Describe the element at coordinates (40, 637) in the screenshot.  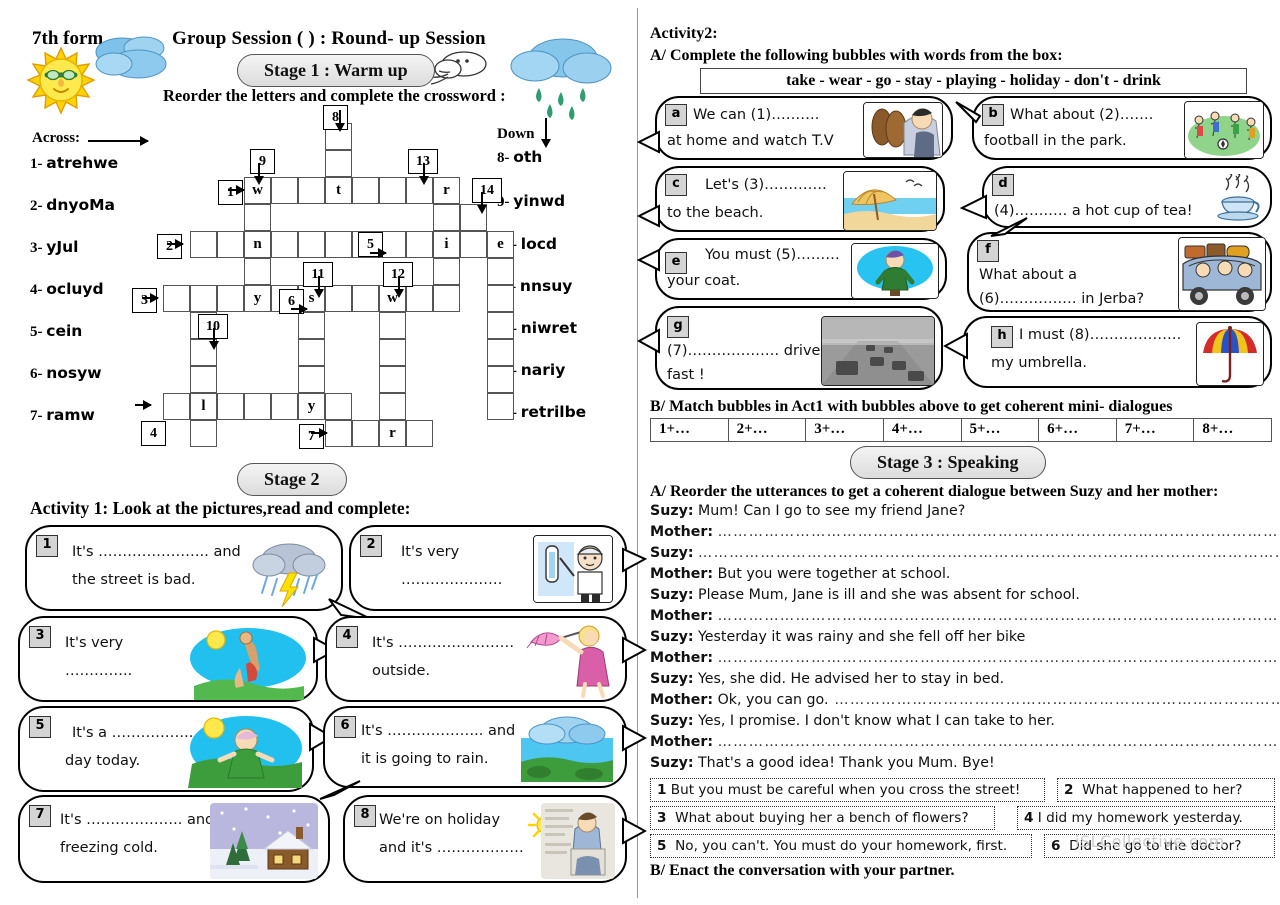
I see `bubble-tag: 3` at that location.